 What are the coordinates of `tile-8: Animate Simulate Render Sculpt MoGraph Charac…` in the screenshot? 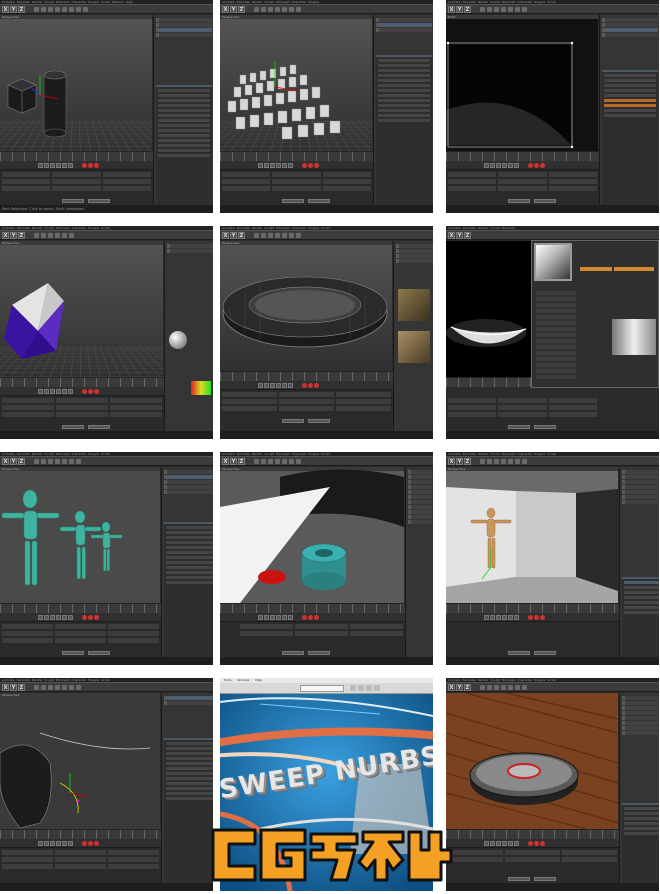 It's located at (326, 558).